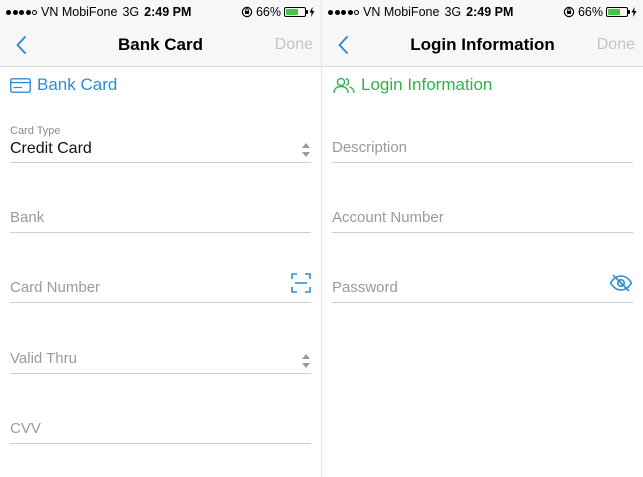 The height and width of the screenshot is (477, 643). What do you see at coordinates (43, 358) in the screenshot?
I see `valid-thru-placeholder: Valid Thru` at bounding box center [43, 358].